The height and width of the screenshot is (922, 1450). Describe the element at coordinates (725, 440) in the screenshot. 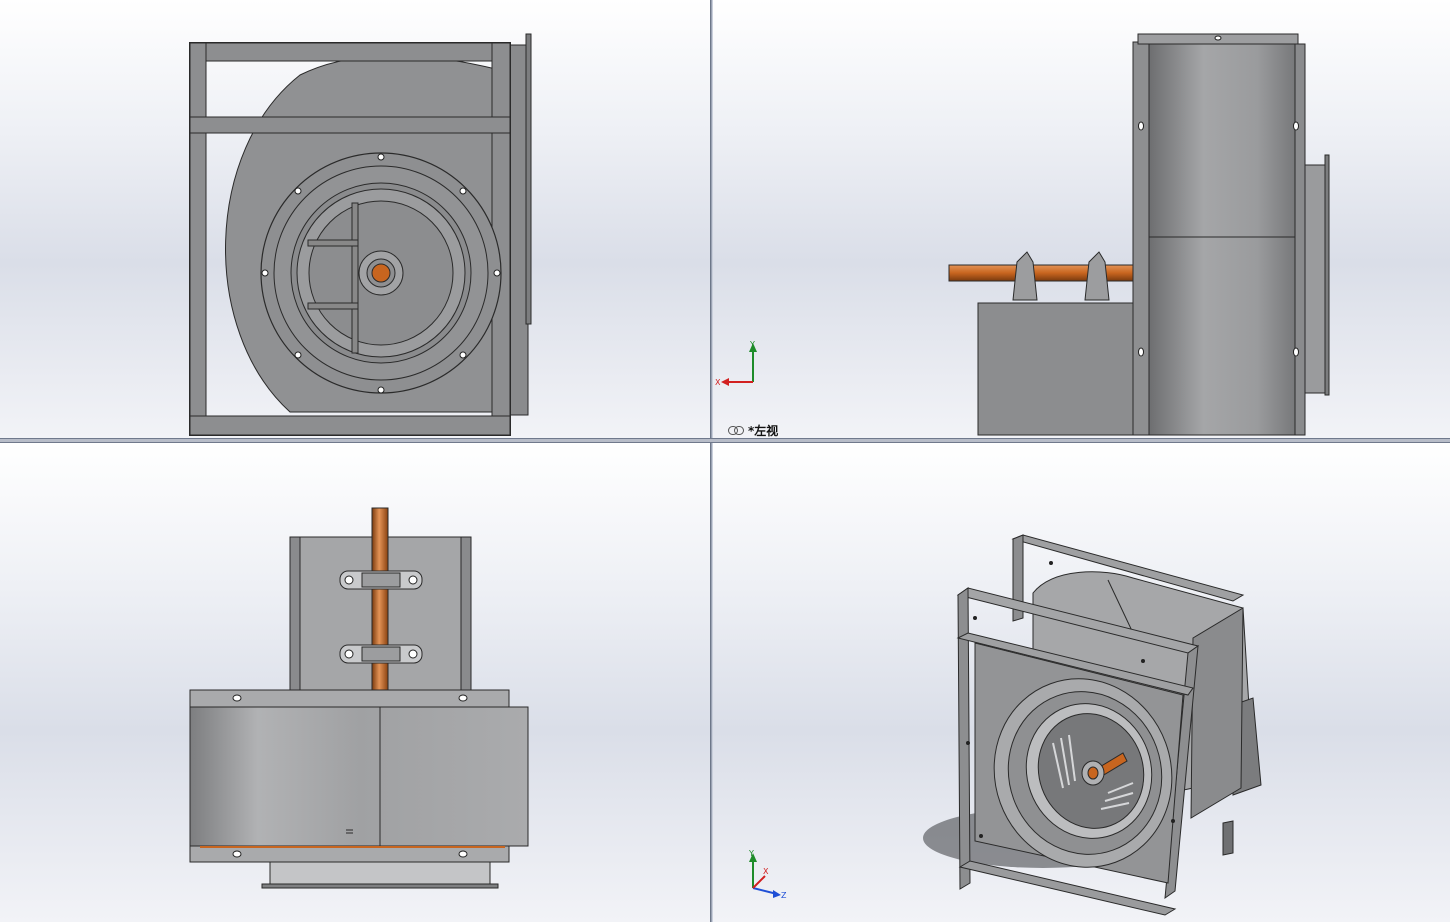

I see `viewport-splitter-horizontal` at that location.